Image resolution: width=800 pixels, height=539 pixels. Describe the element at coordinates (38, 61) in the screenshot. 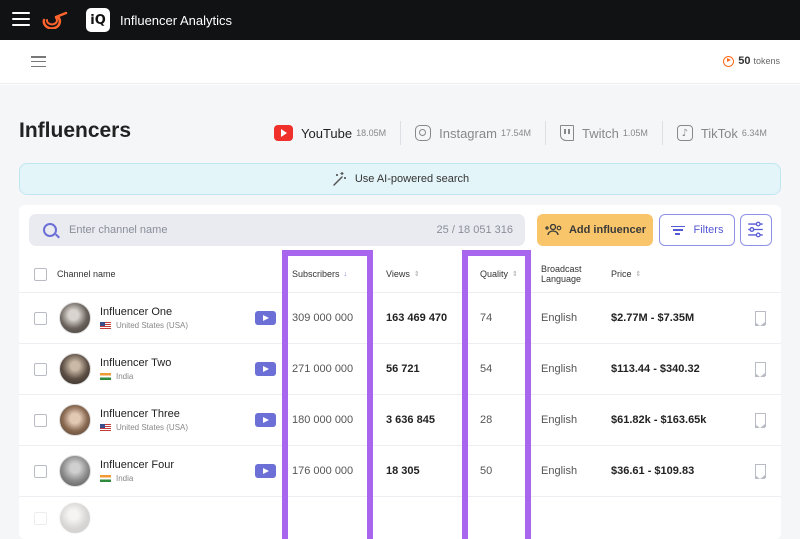

I see `menu-icon` at that location.